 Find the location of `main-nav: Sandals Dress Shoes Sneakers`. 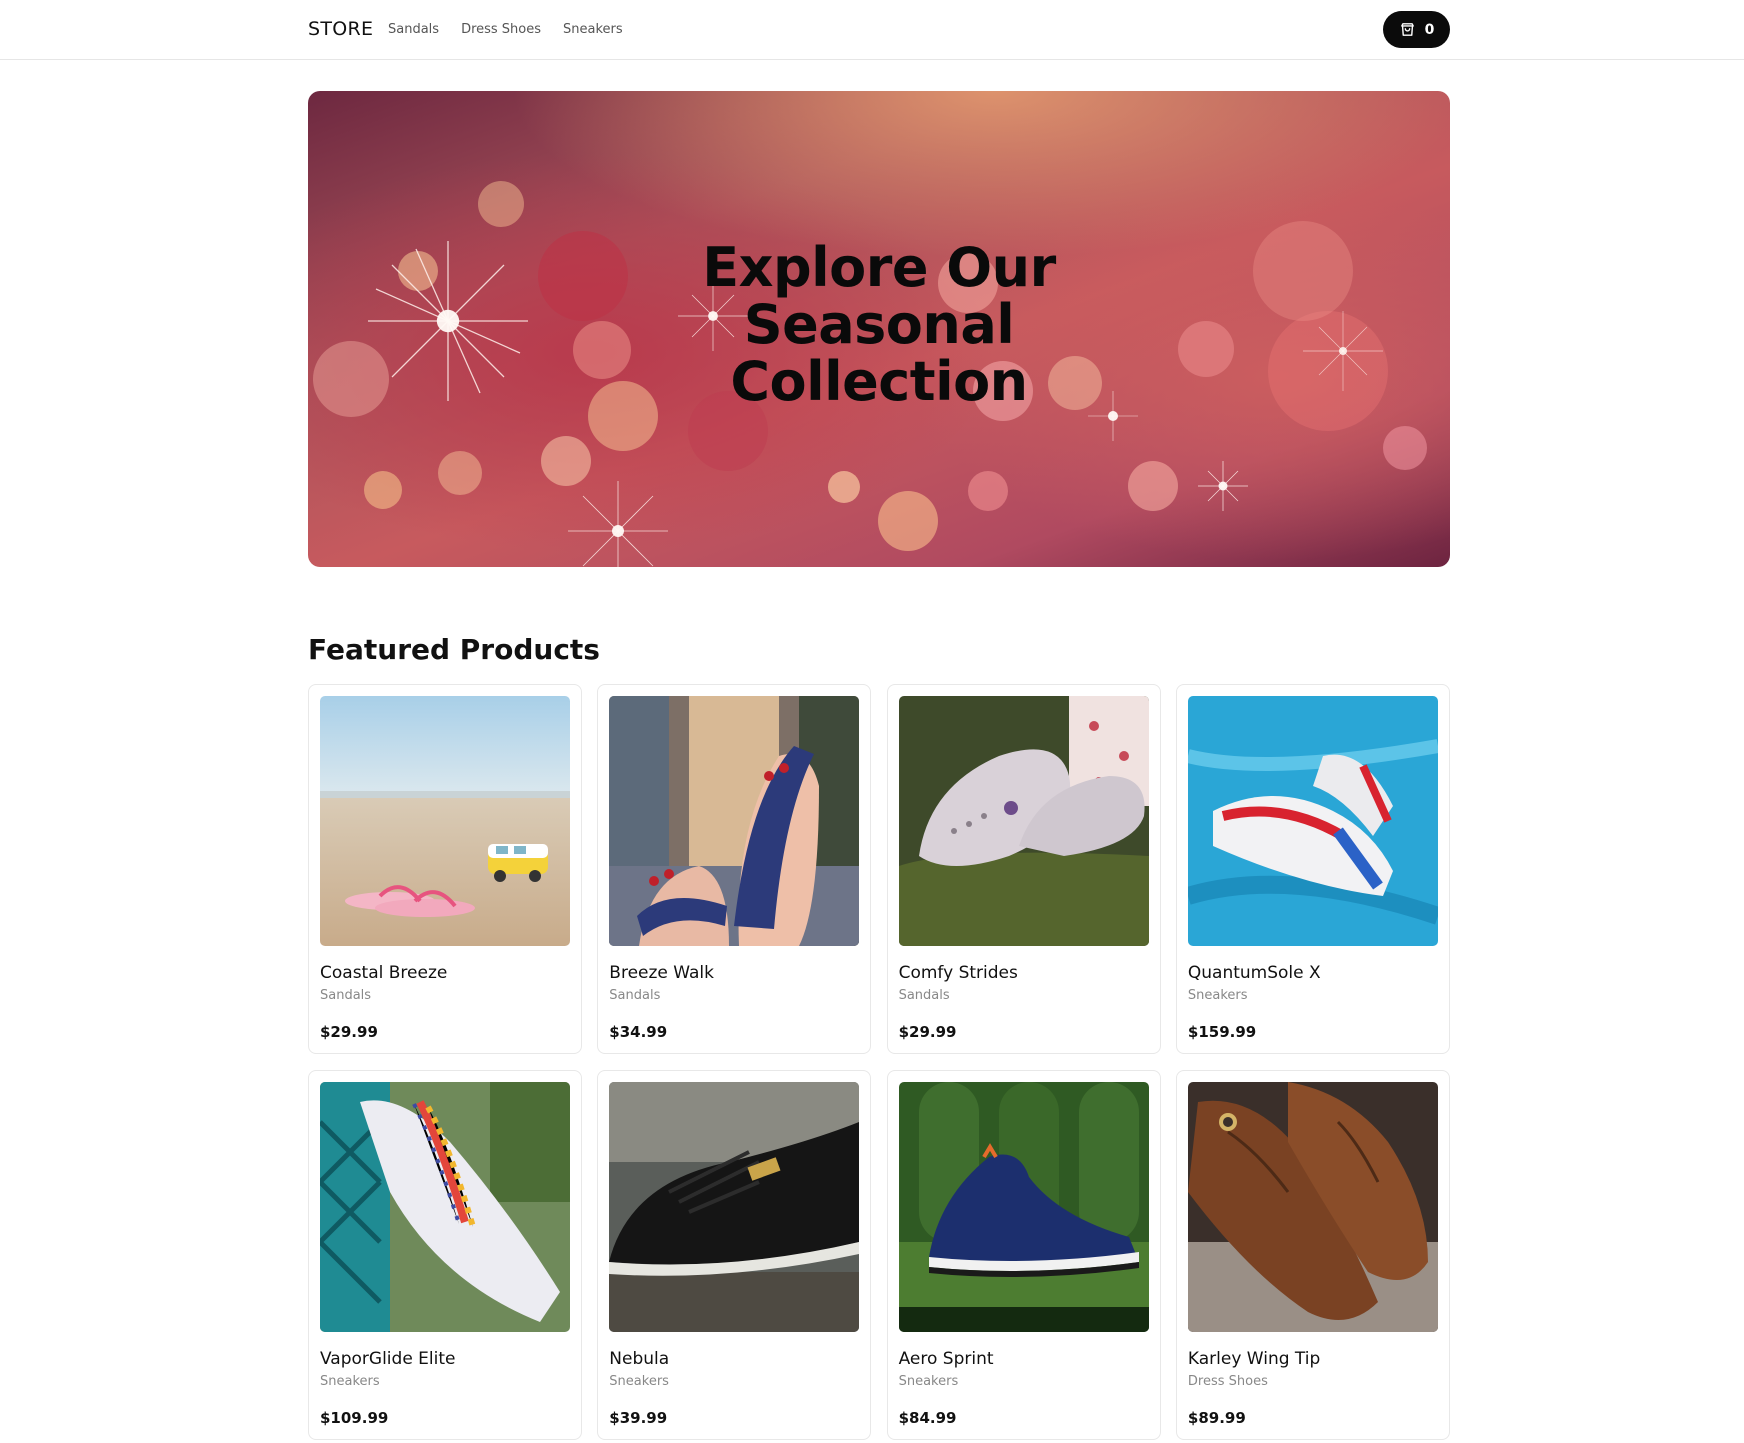

main-nav: Sandals Dress Shoes Sneakers is located at coordinates (505, 29).